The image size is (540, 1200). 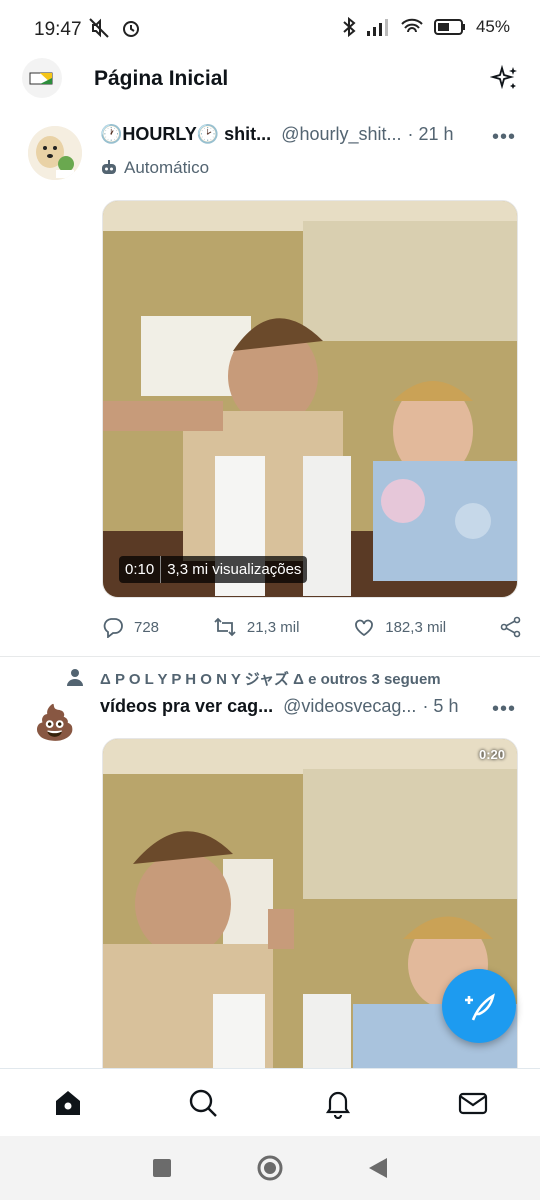 I want to click on author-avatar, so click(x=55, y=153).